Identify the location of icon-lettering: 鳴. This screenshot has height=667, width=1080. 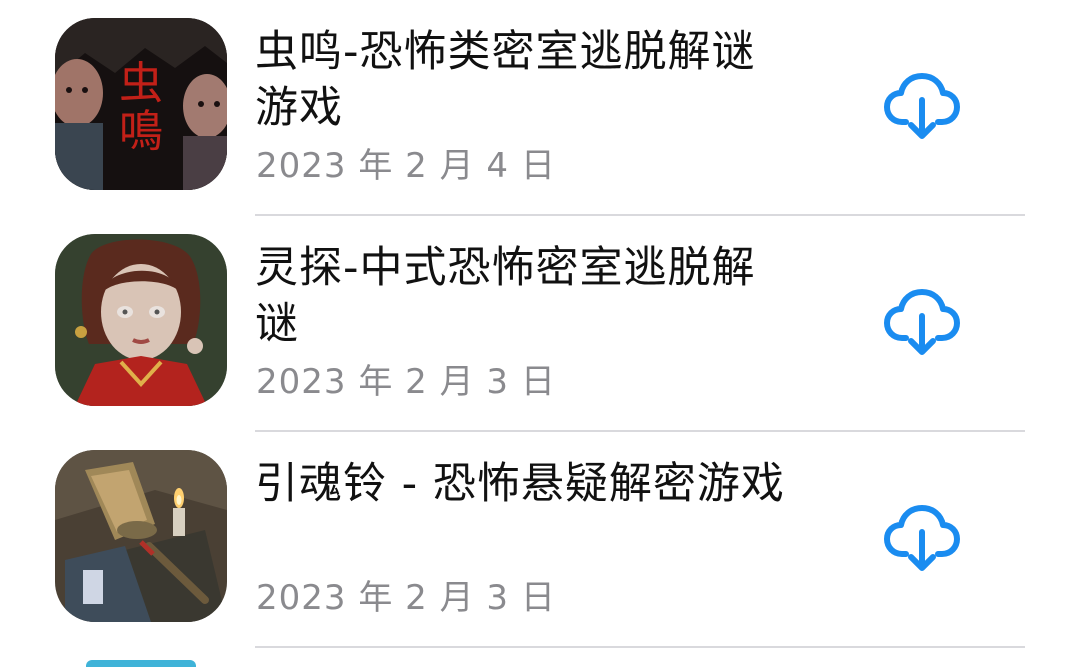
(141, 131).